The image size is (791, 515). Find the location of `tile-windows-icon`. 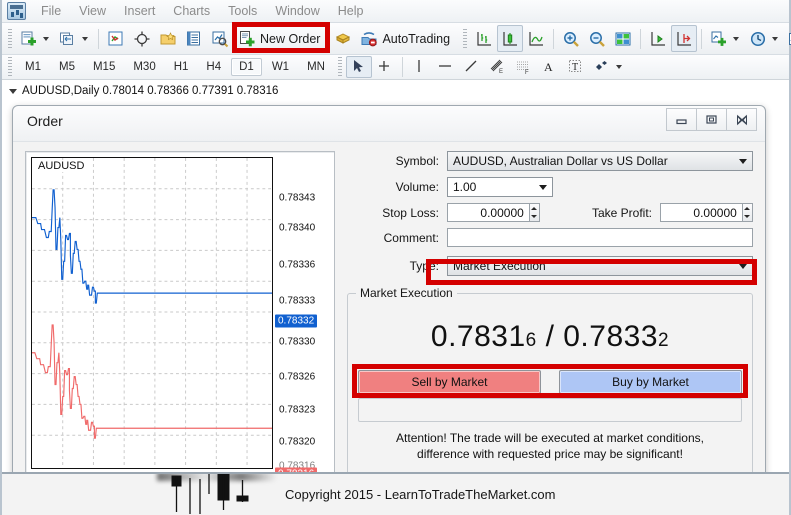

tile-windows-icon is located at coordinates (68, 39).